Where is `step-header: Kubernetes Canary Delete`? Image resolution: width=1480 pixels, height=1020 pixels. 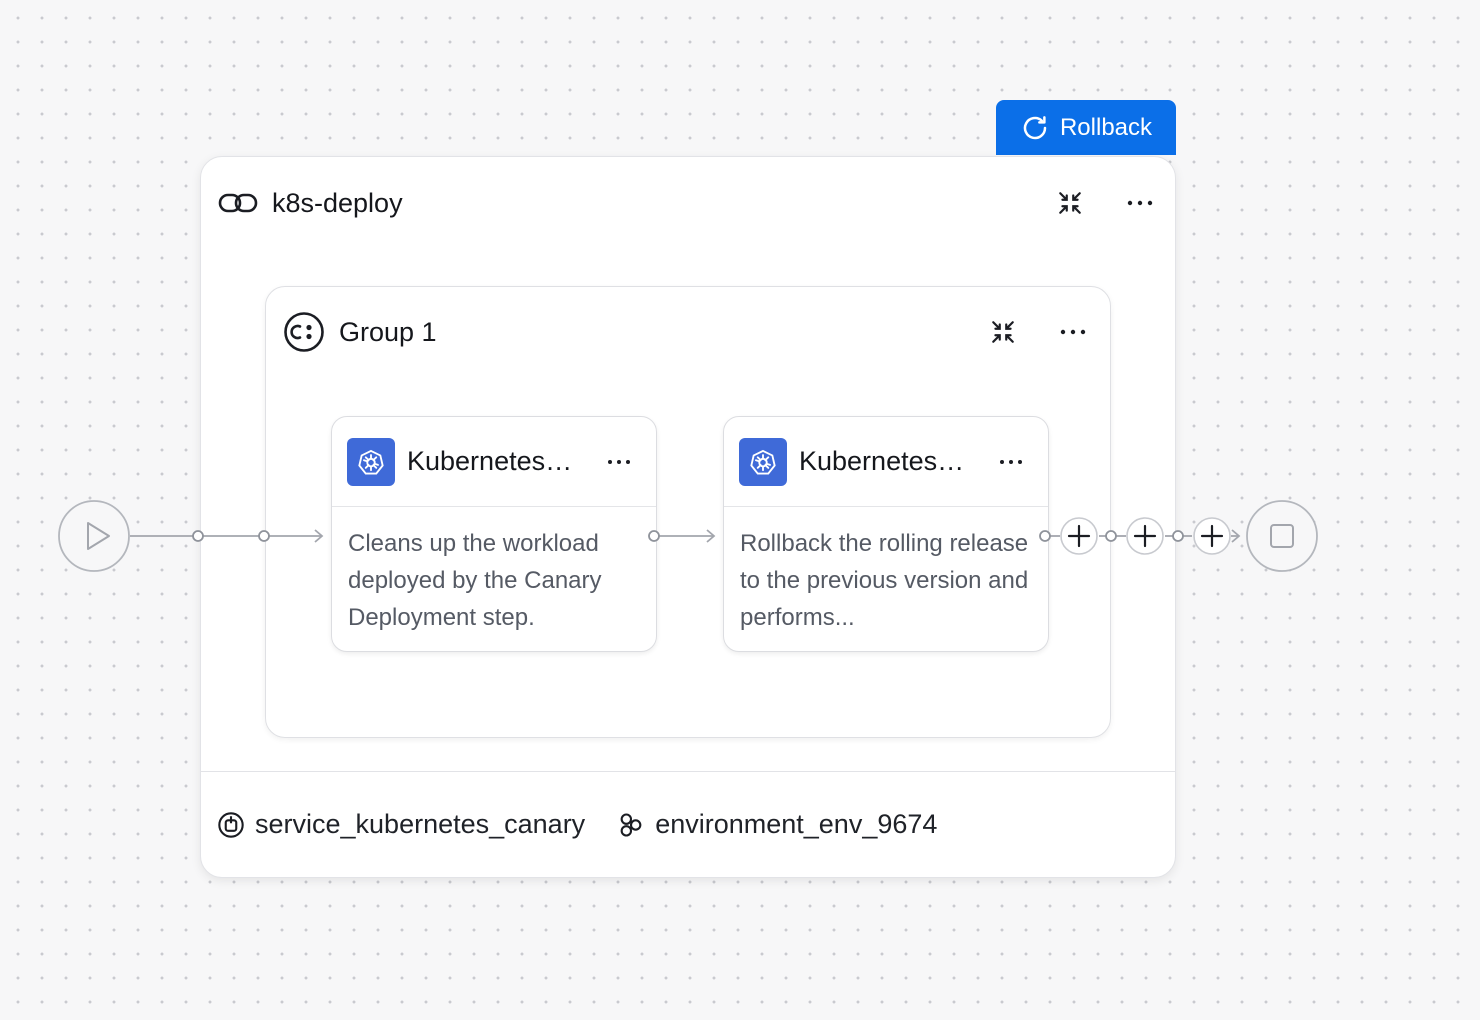 step-header: Kubernetes Canary Delete is located at coordinates (494, 462).